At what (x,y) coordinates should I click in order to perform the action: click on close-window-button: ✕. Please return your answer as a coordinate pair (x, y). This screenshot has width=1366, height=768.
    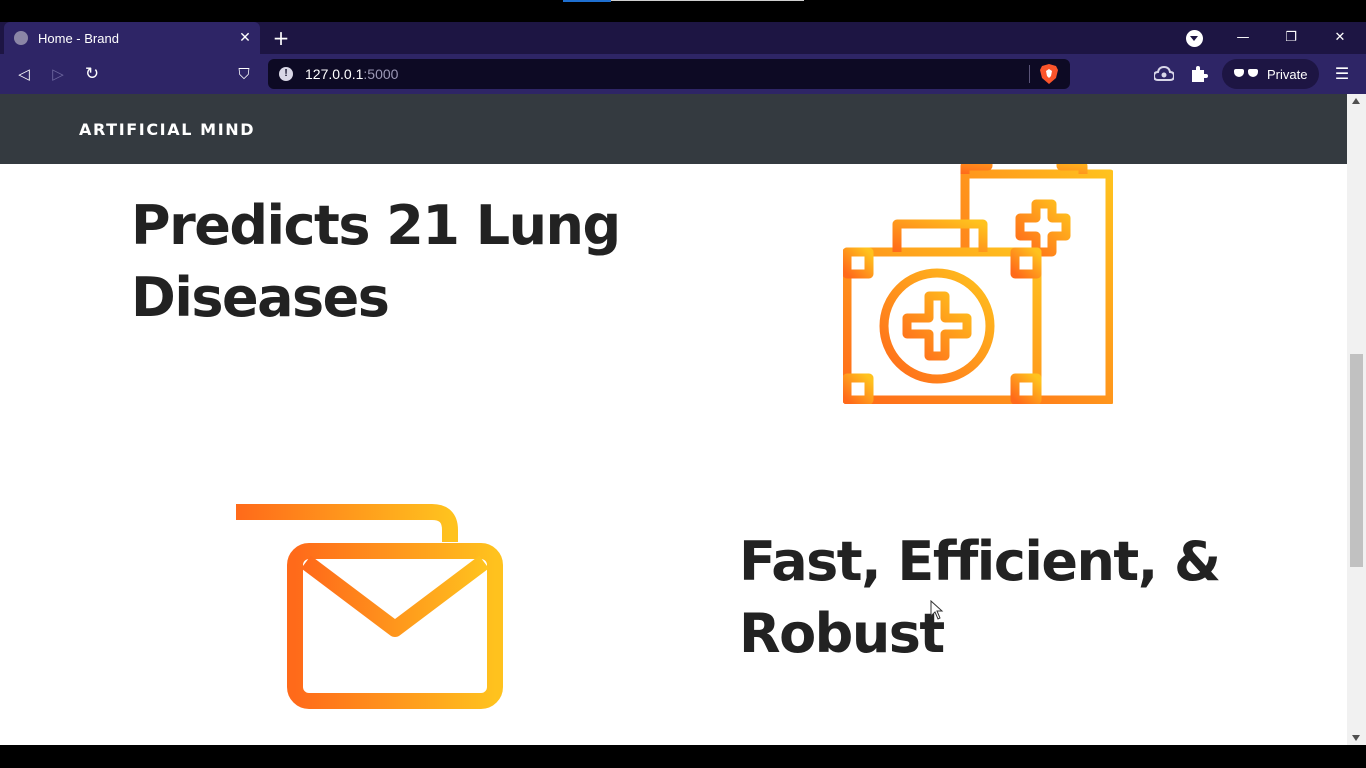
    Looking at the image, I should click on (1340, 38).